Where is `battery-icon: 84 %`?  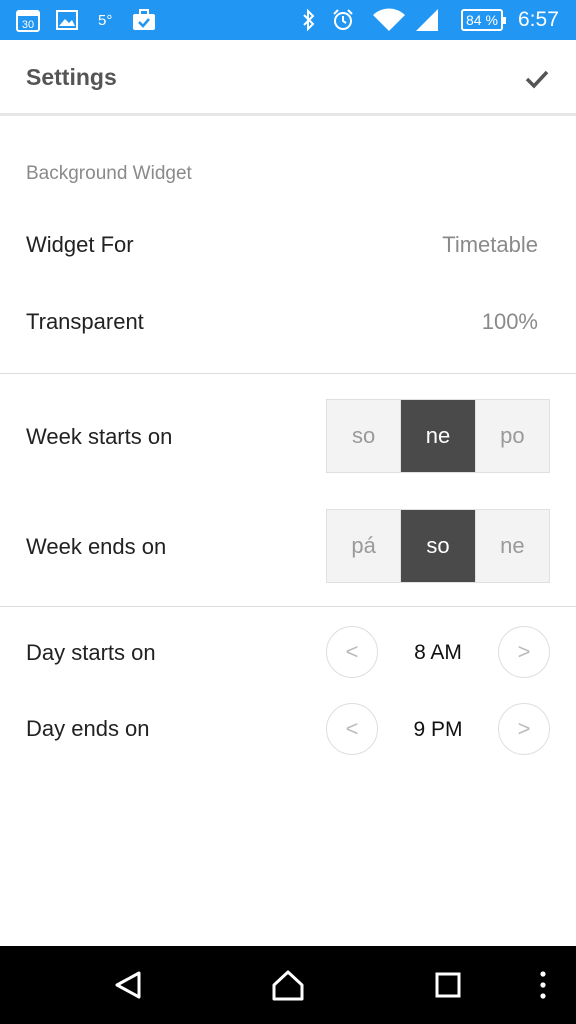 battery-icon: 84 % is located at coordinates (483, 20).